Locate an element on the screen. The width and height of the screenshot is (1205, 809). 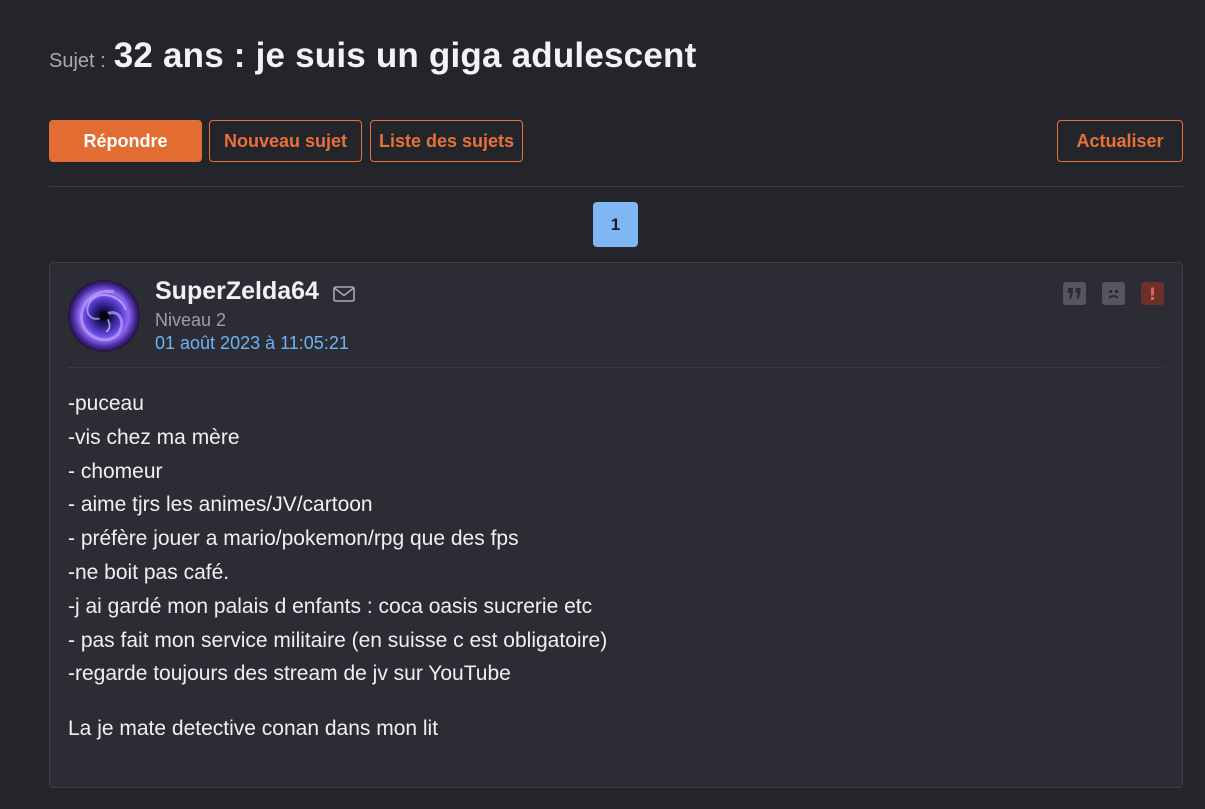
avatar is located at coordinates (104, 316).